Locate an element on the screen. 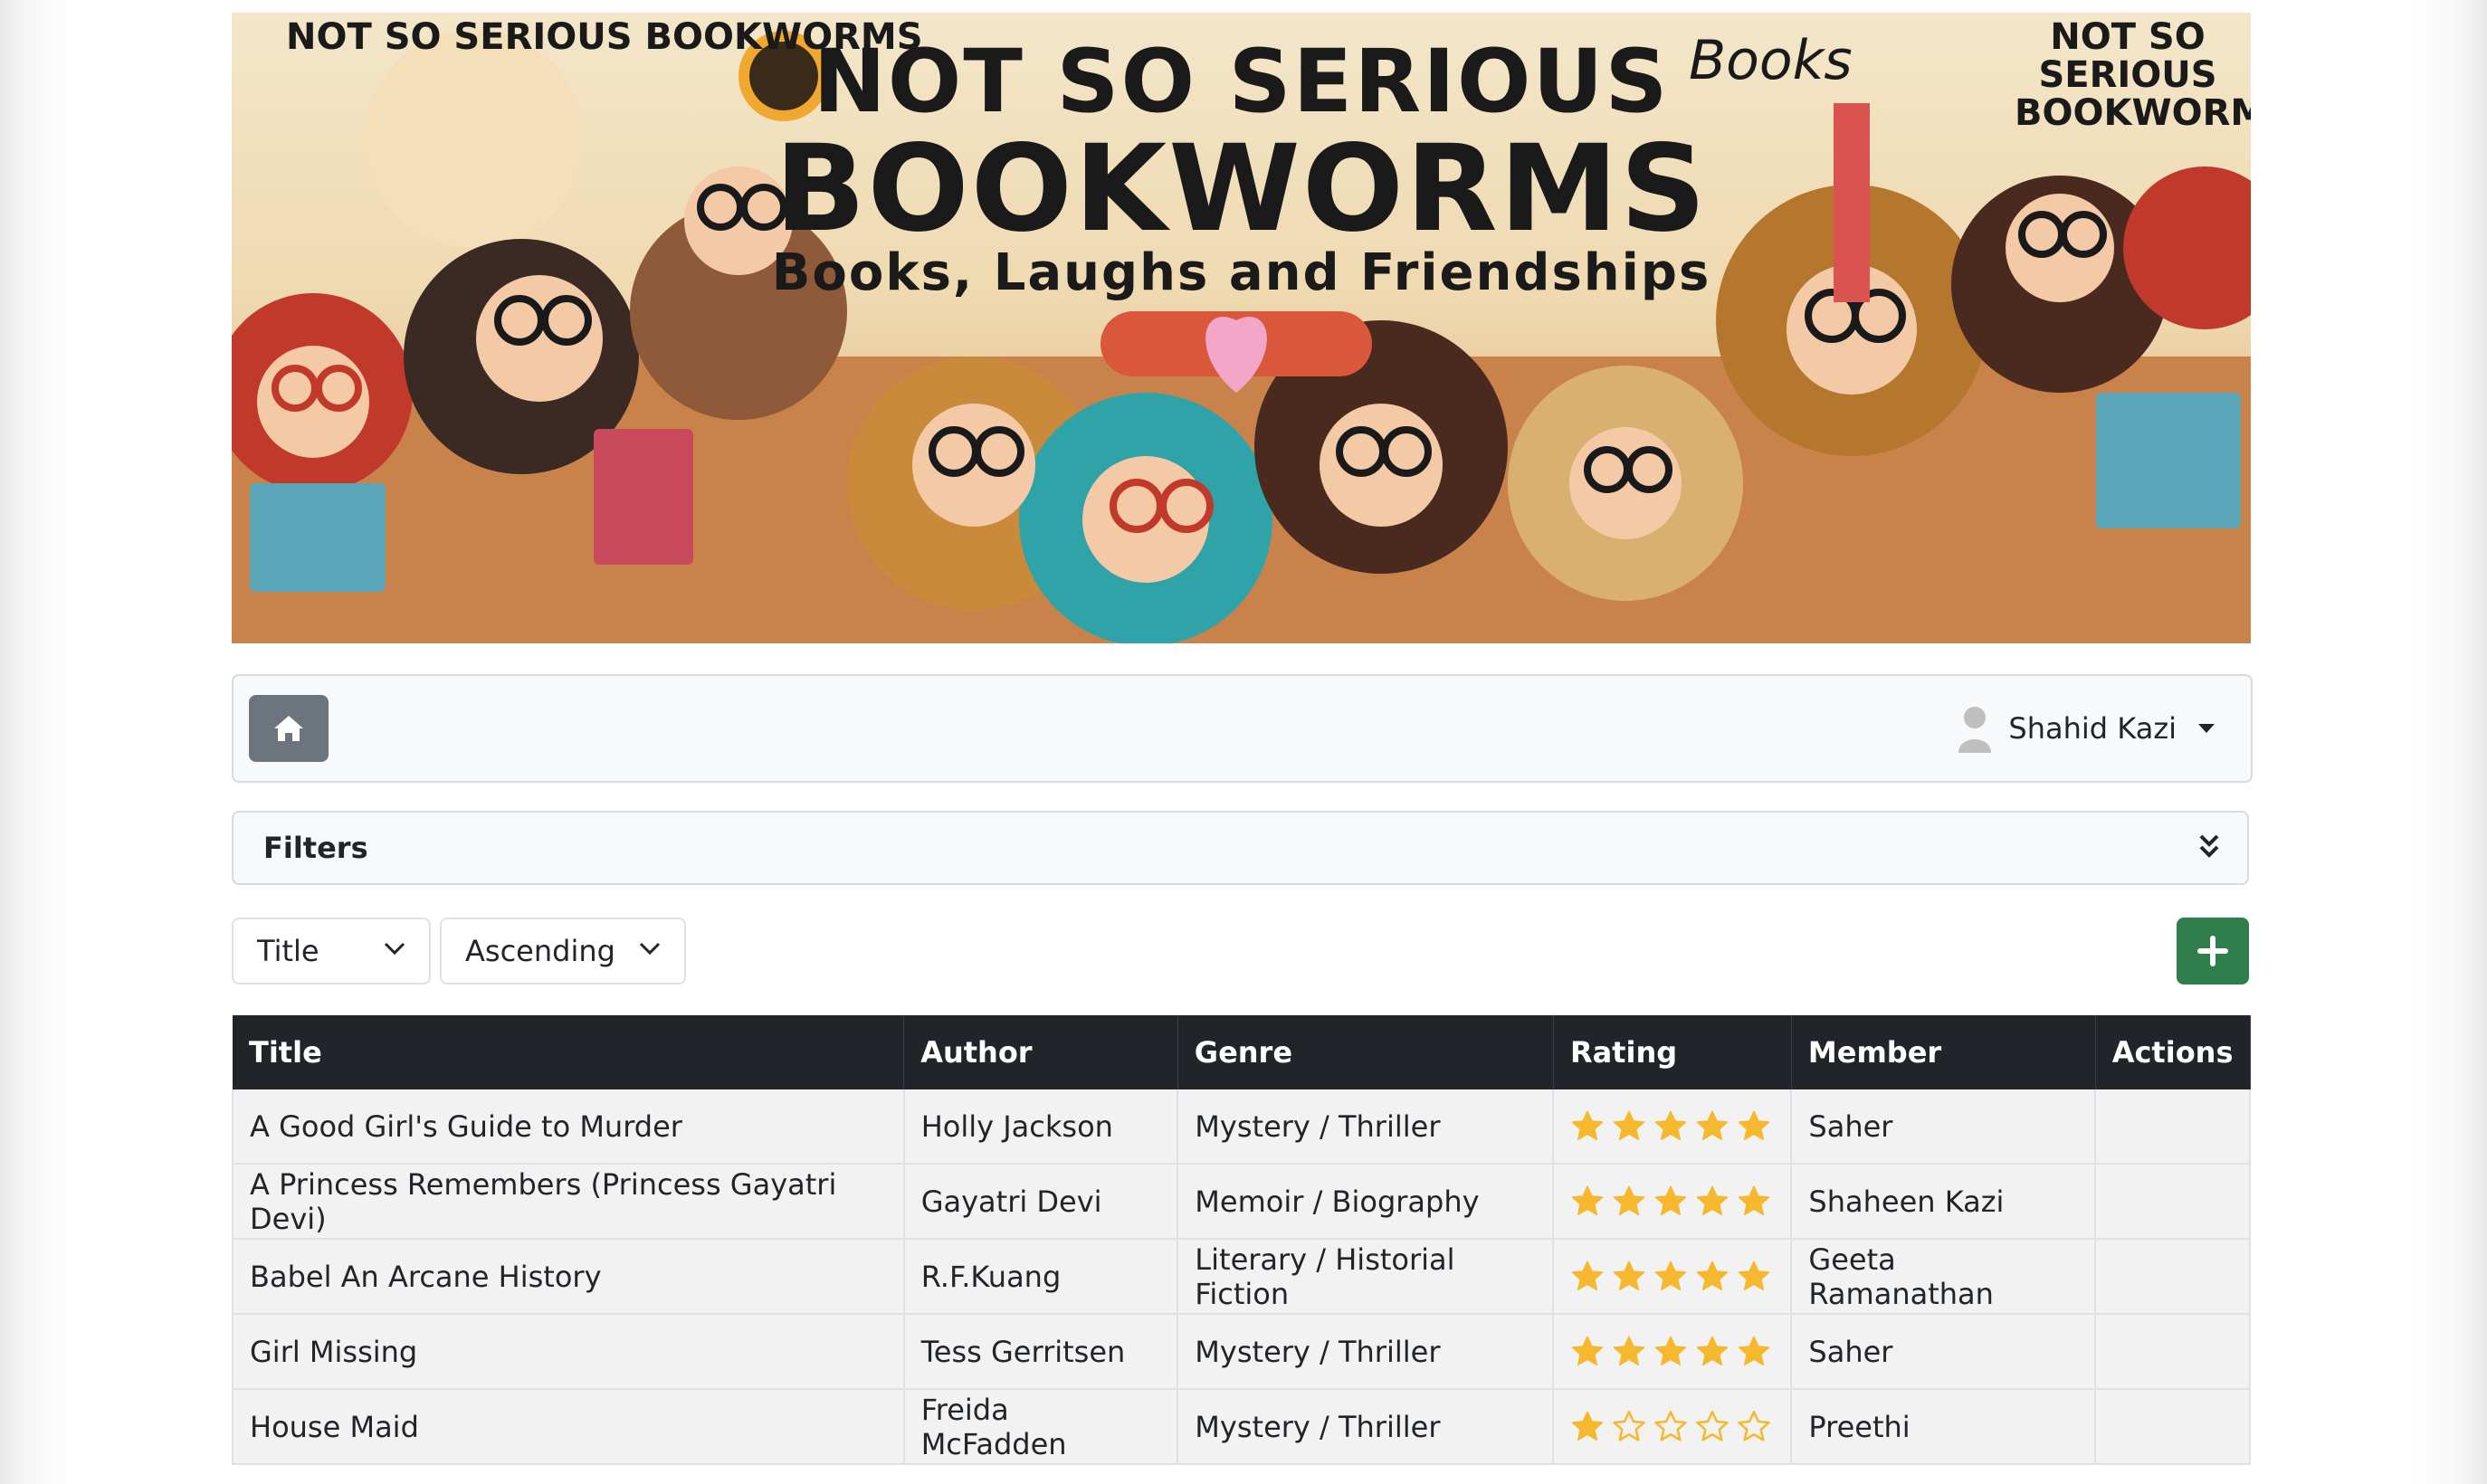  sort-field-value: Title is located at coordinates (288, 951).